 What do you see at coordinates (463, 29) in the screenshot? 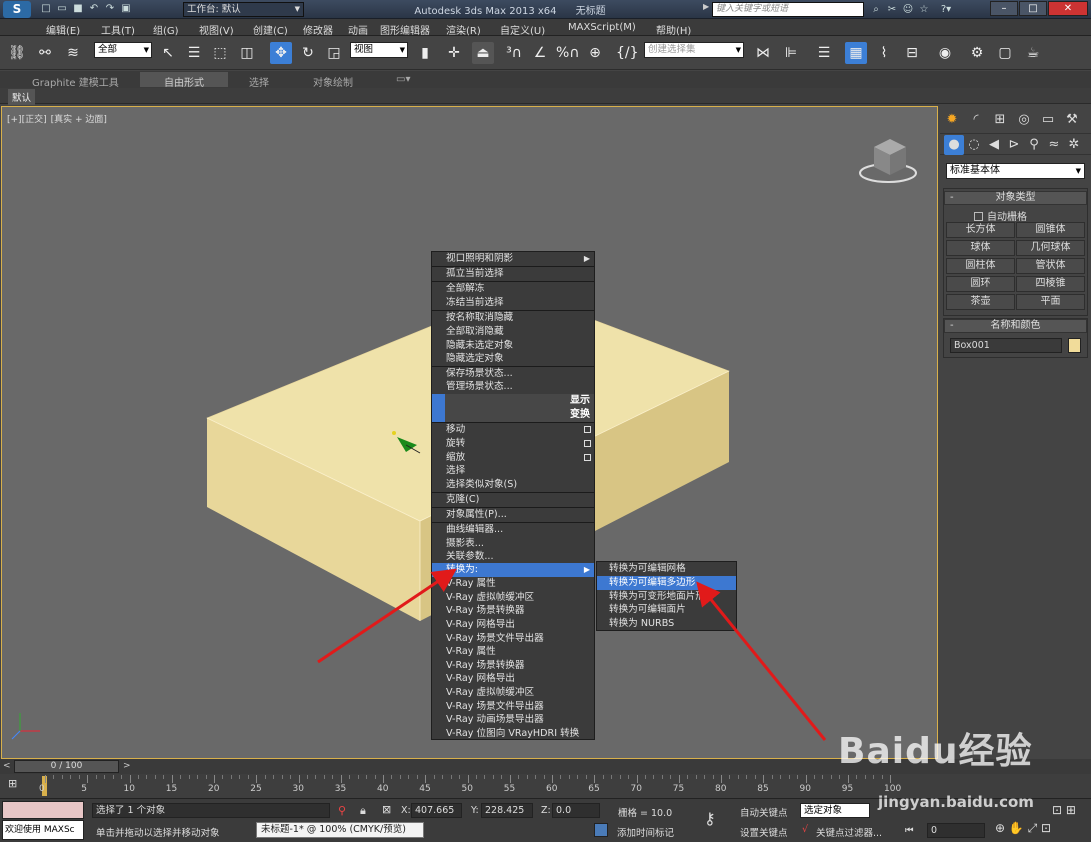
I see `menu-rendering: 渲染(R)` at bounding box center [463, 29].